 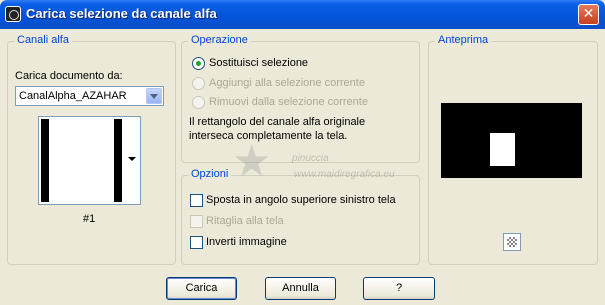 I want to click on title-bar: Carica selezione da canale alfa ✕, so click(x=302, y=14).